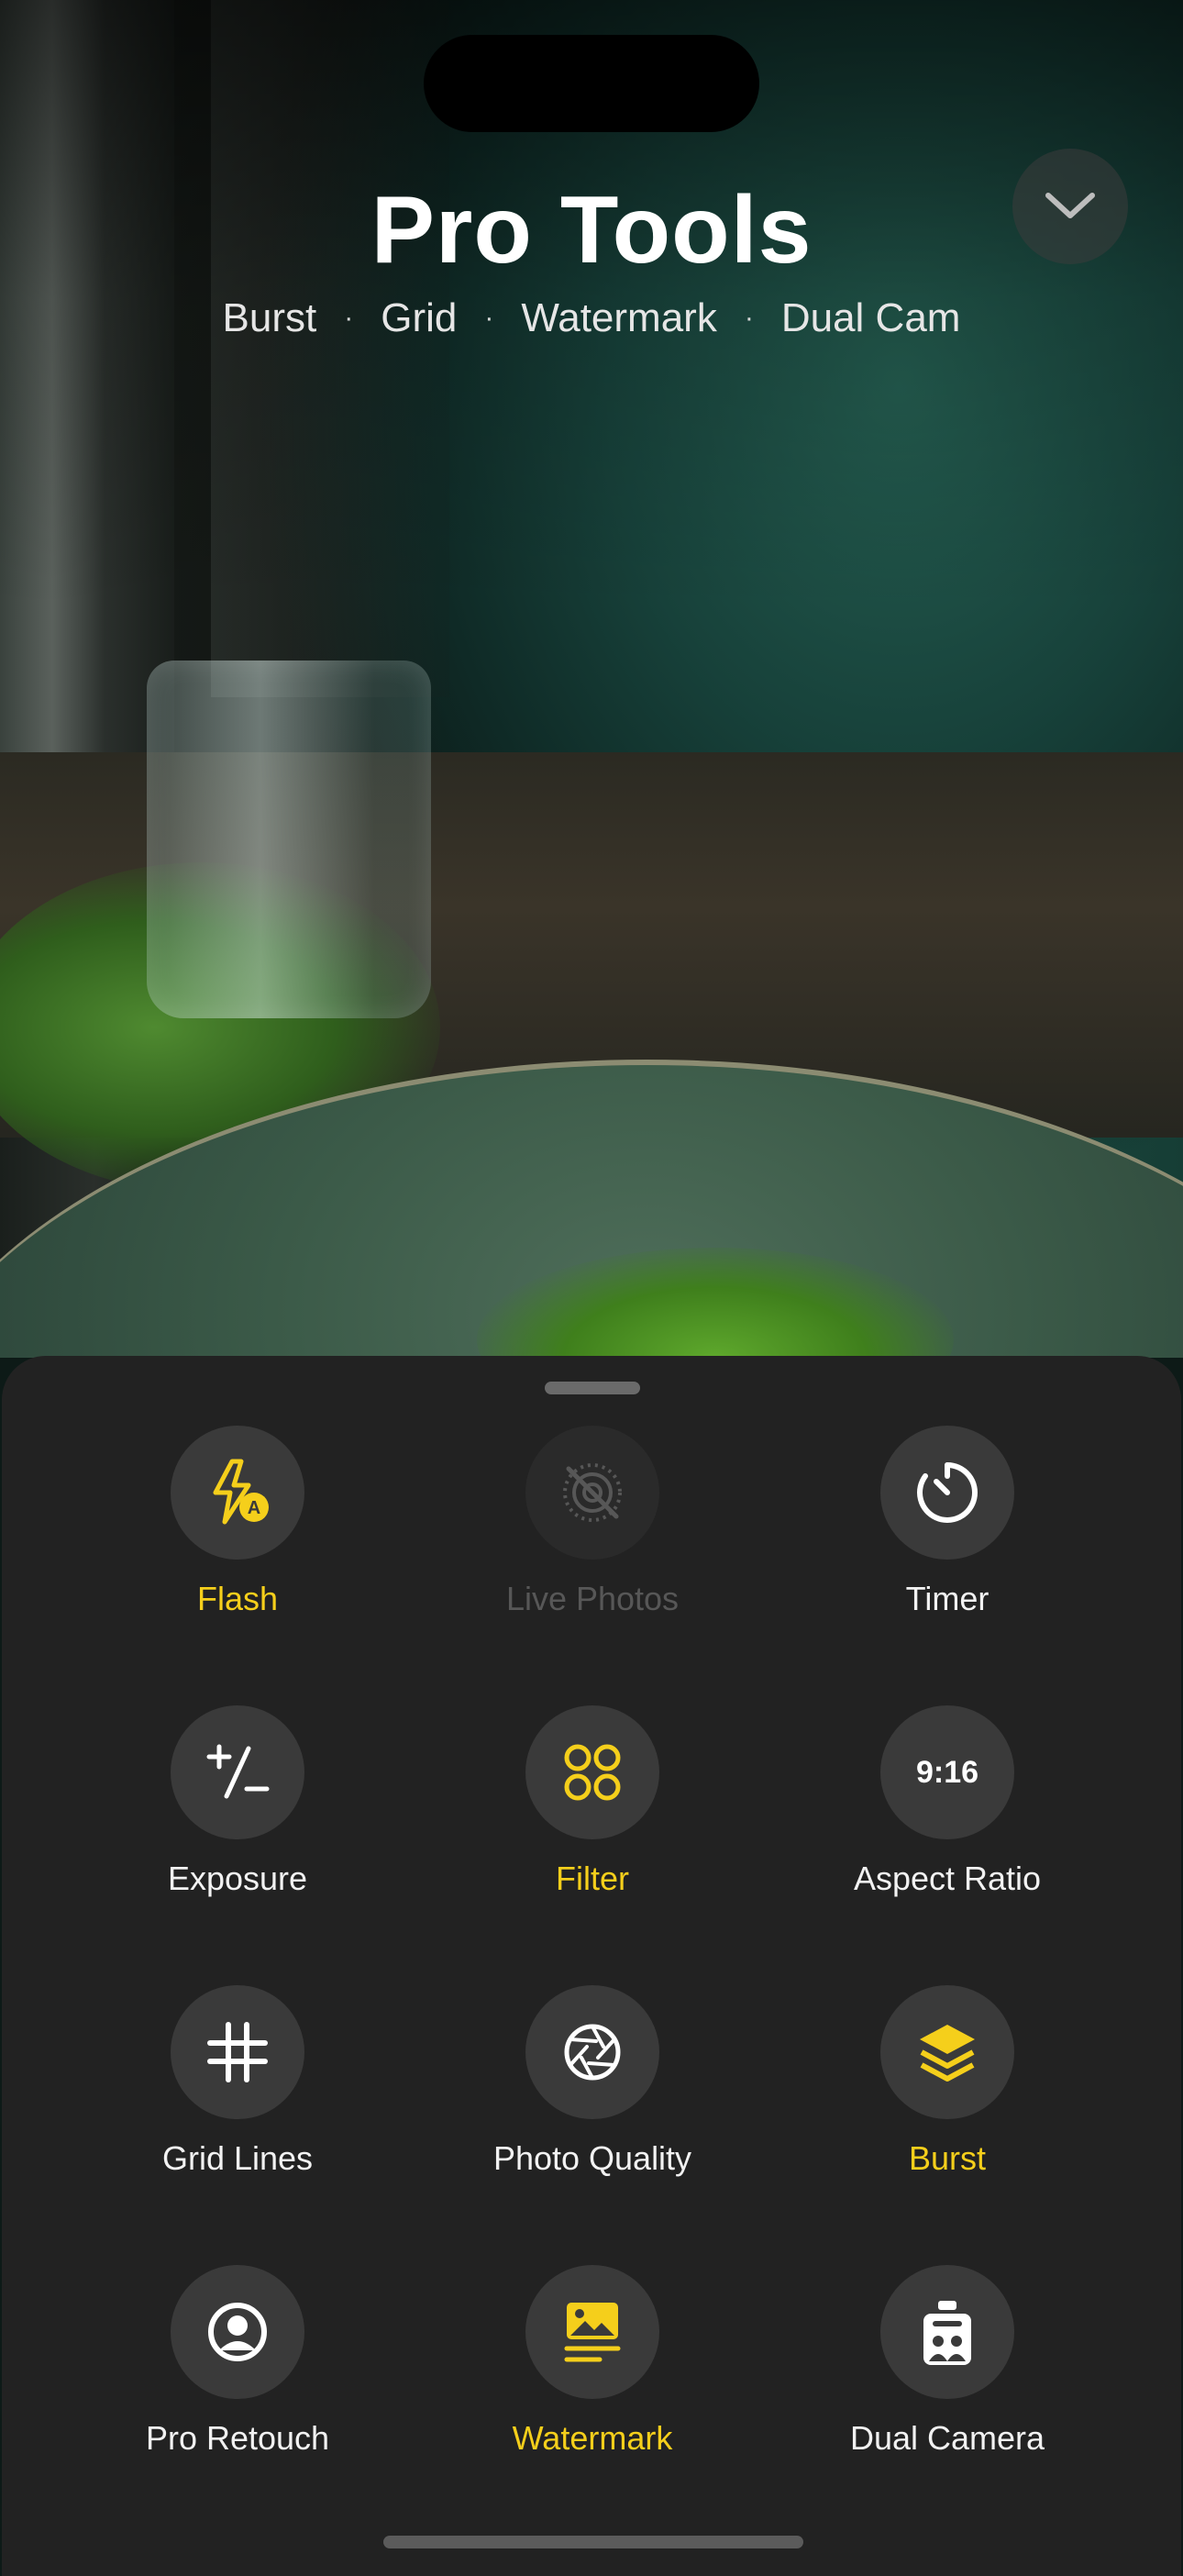  What do you see at coordinates (592, 1388) in the screenshot?
I see `sheet-grabber` at bounding box center [592, 1388].